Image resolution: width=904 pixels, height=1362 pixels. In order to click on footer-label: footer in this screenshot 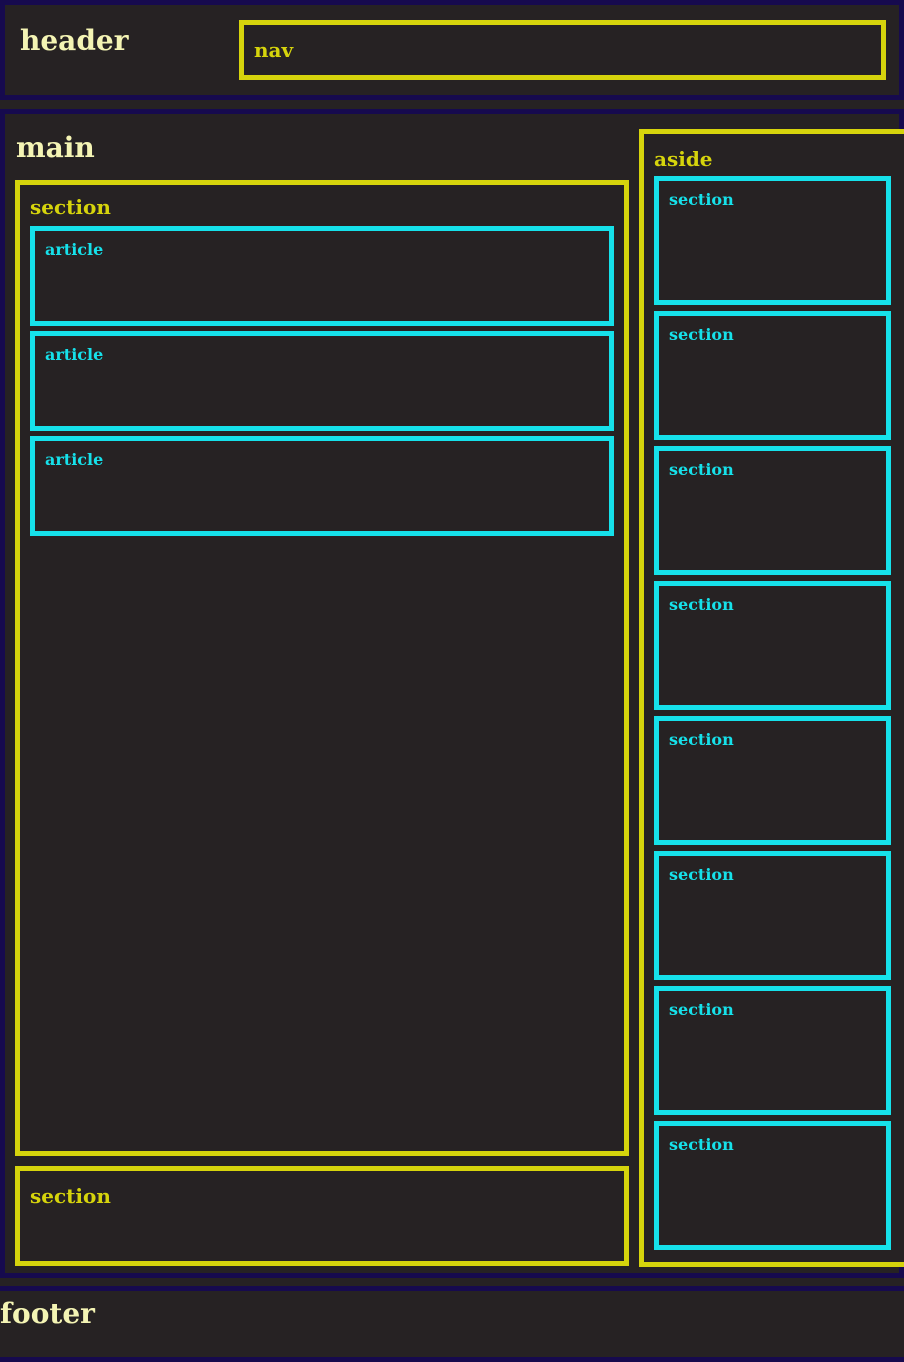, I will do `click(47, 1313)`.